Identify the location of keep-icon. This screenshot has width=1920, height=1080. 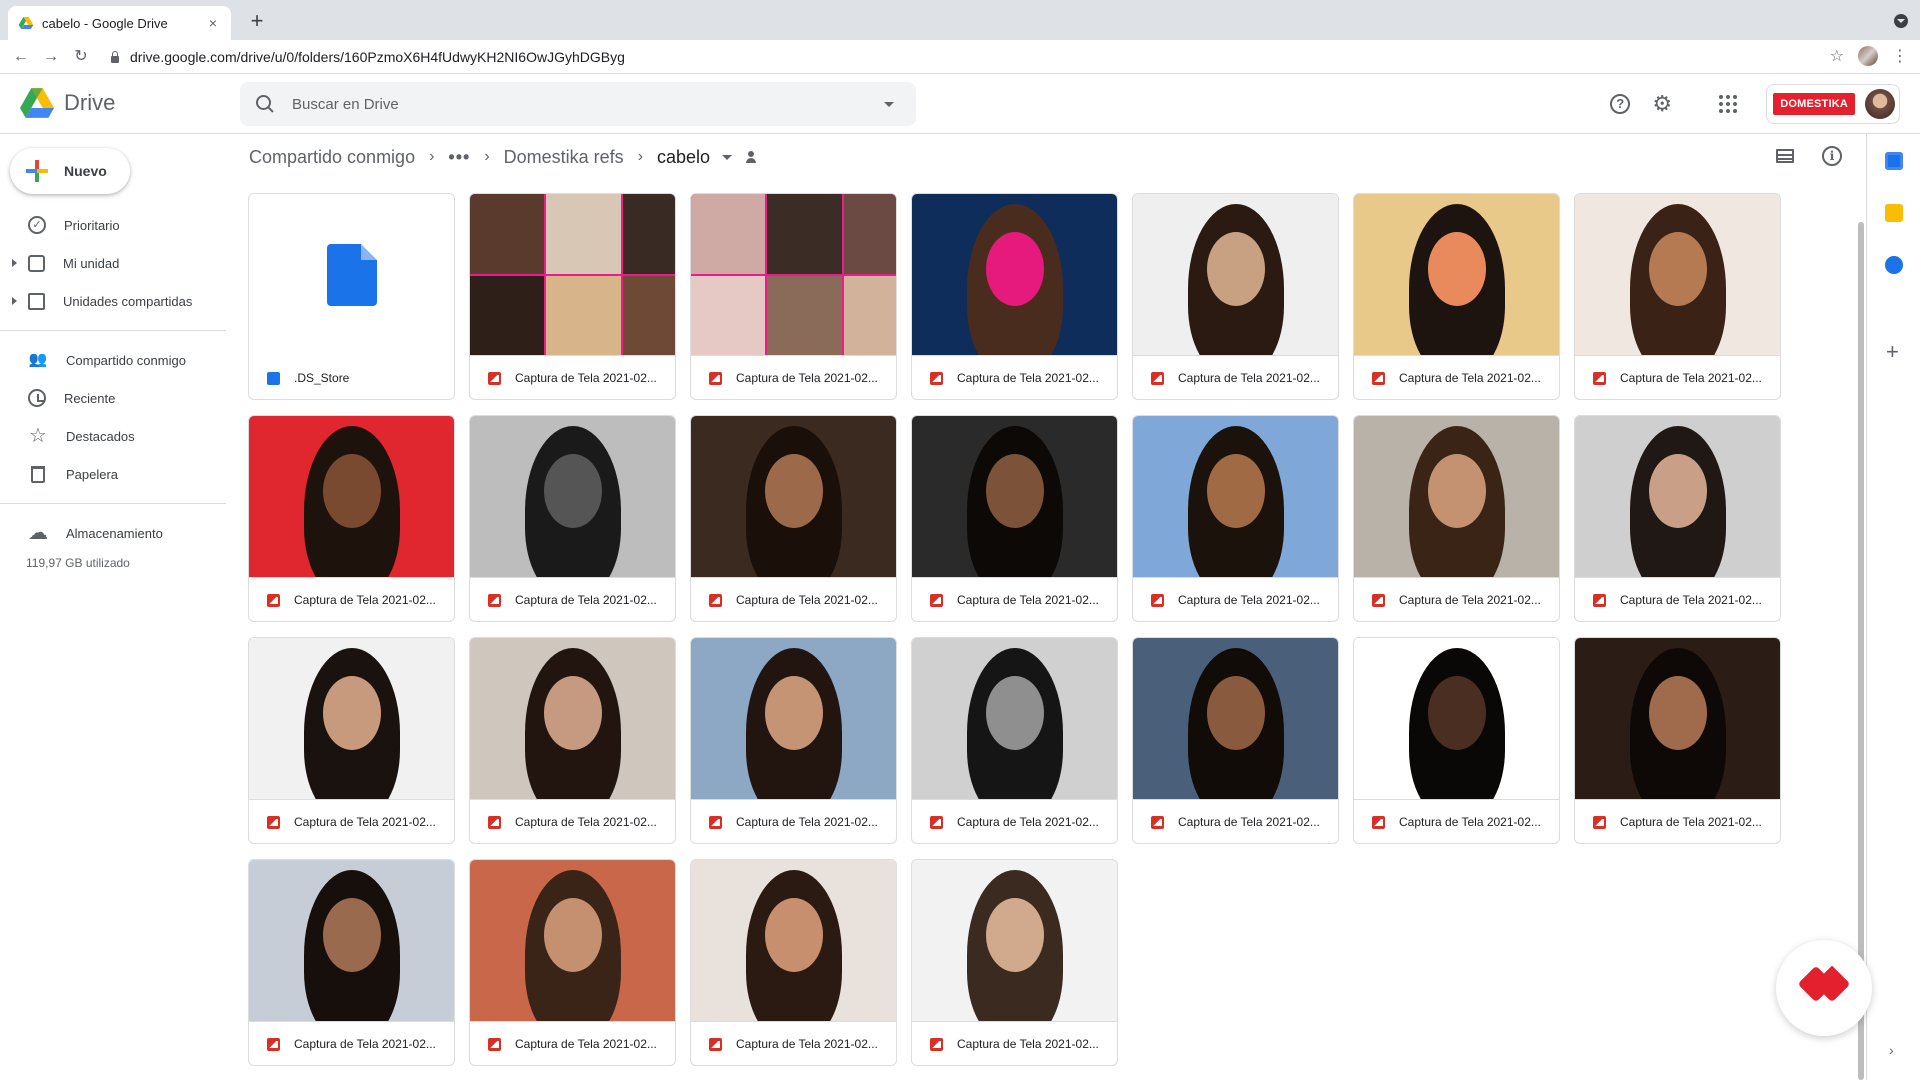
(1894, 213).